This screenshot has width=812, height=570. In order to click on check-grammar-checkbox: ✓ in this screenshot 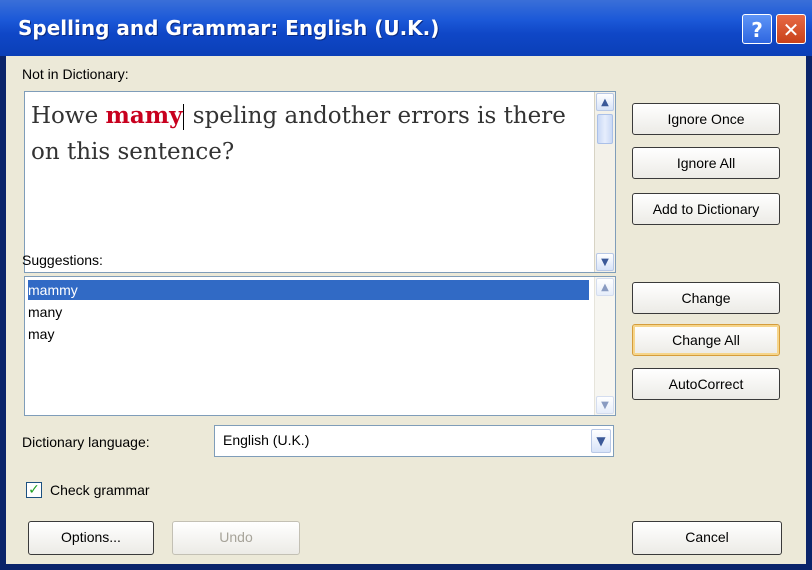, I will do `click(34, 490)`.